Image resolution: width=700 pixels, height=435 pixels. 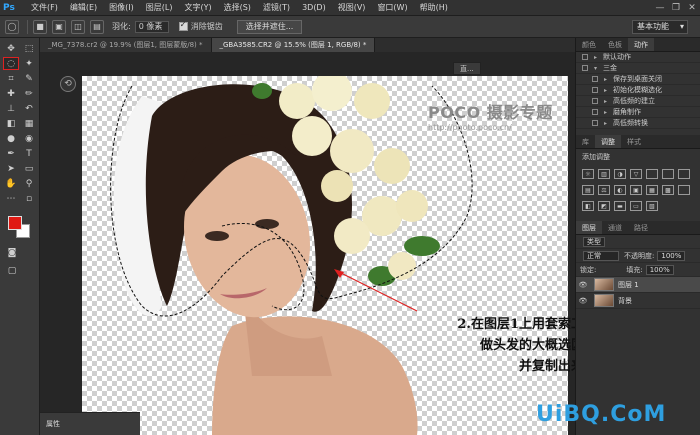 I want to click on menu-3d: 3D(D), so click(x=314, y=8).